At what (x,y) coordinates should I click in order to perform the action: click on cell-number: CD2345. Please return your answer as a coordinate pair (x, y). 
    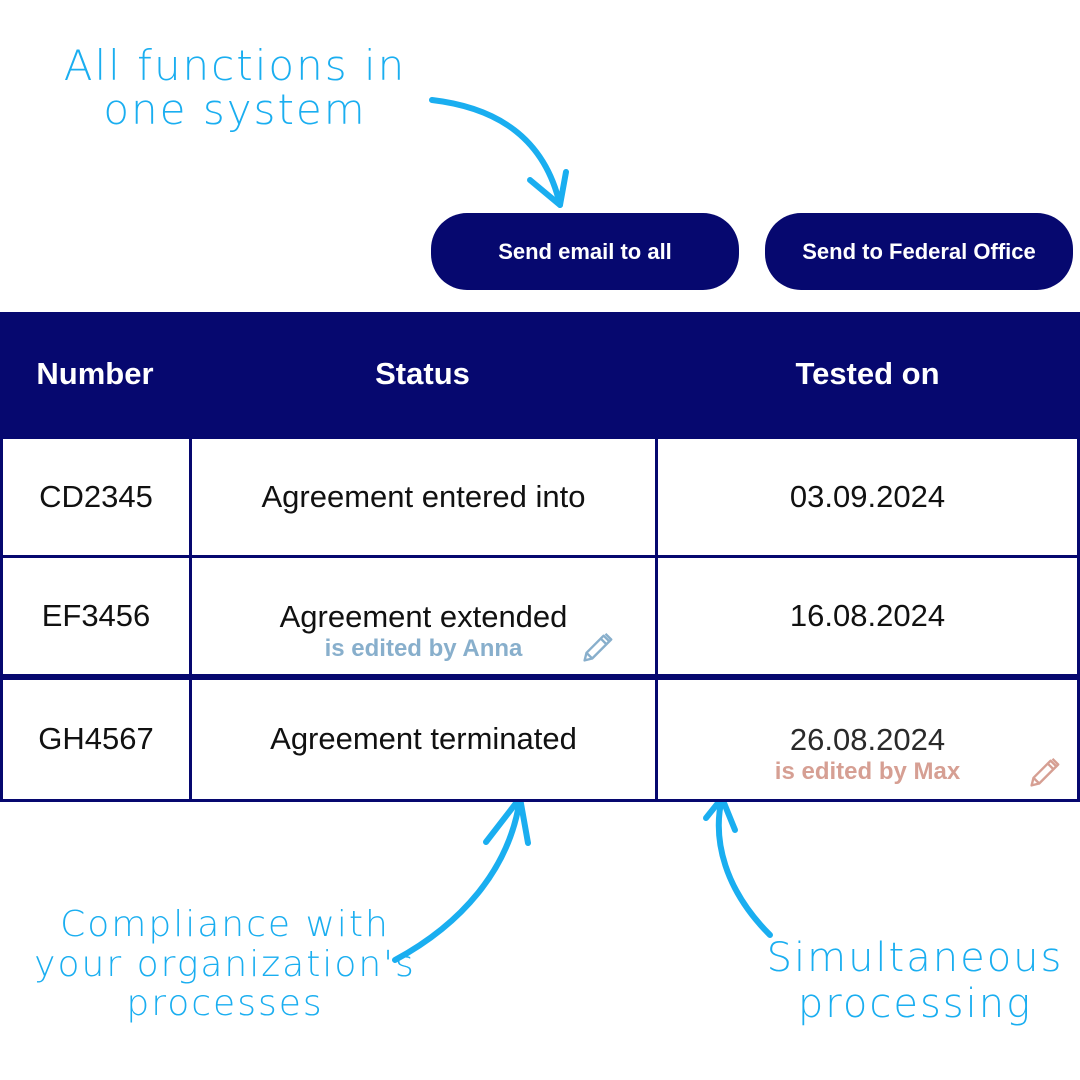
    Looking at the image, I should click on (96, 497).